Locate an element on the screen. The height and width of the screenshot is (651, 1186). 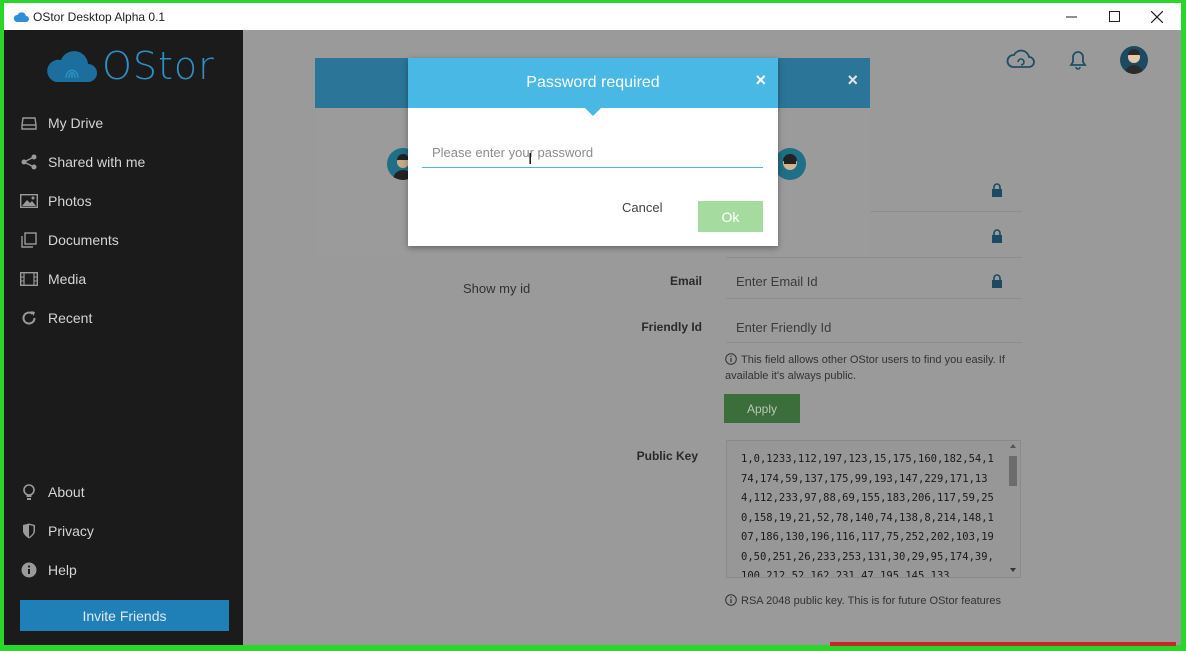
invite-friends-button: Invite Friends is located at coordinates (124, 615).